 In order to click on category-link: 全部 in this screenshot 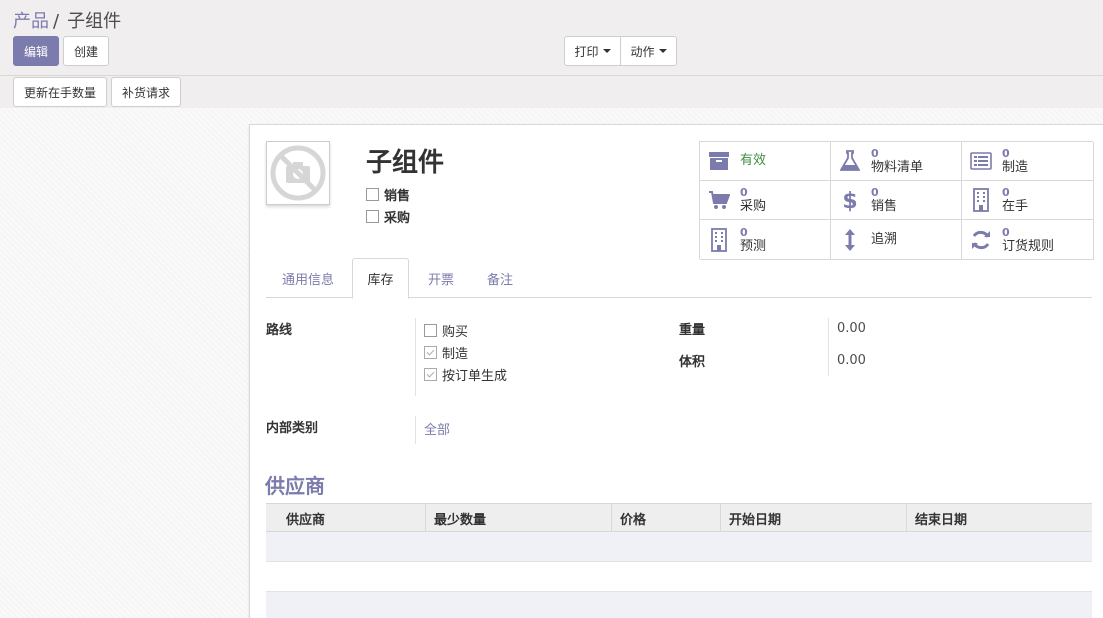, I will do `click(437, 428)`.